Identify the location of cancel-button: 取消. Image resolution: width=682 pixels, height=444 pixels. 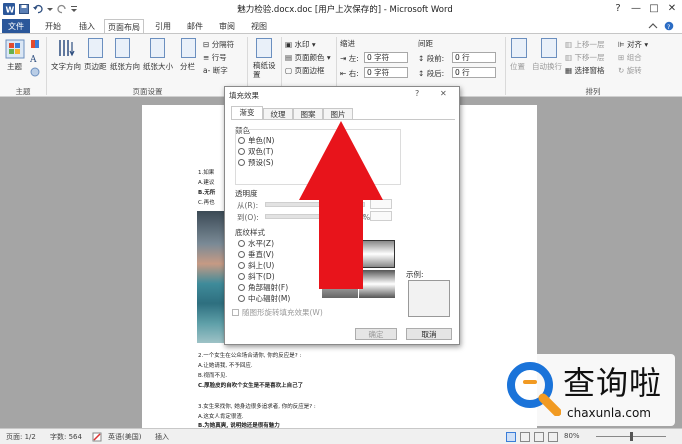
(429, 334).